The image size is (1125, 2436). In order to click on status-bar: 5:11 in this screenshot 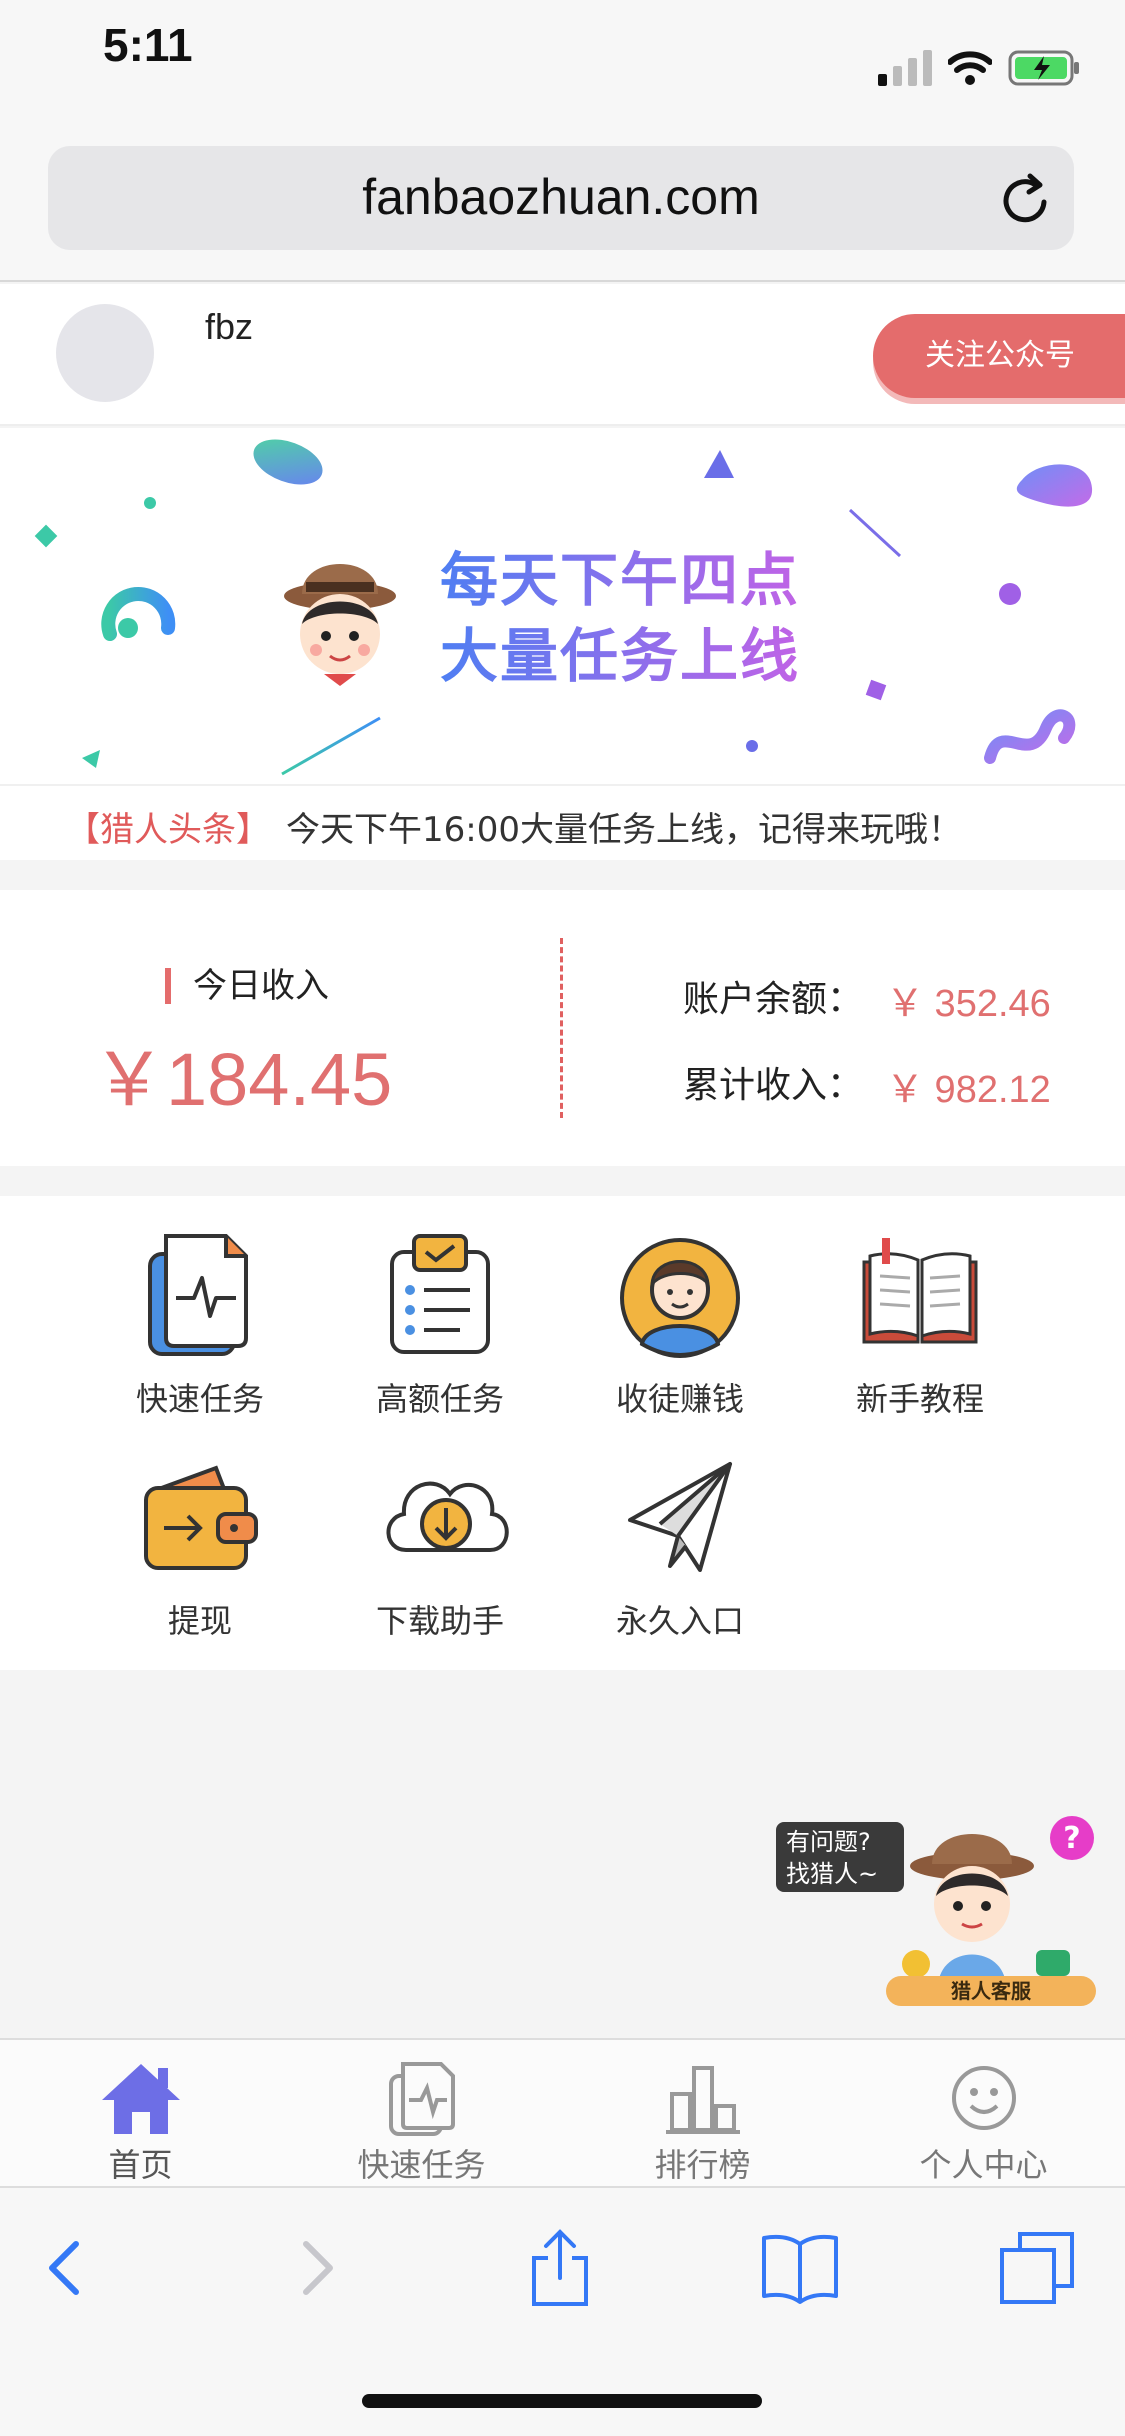, I will do `click(562, 65)`.